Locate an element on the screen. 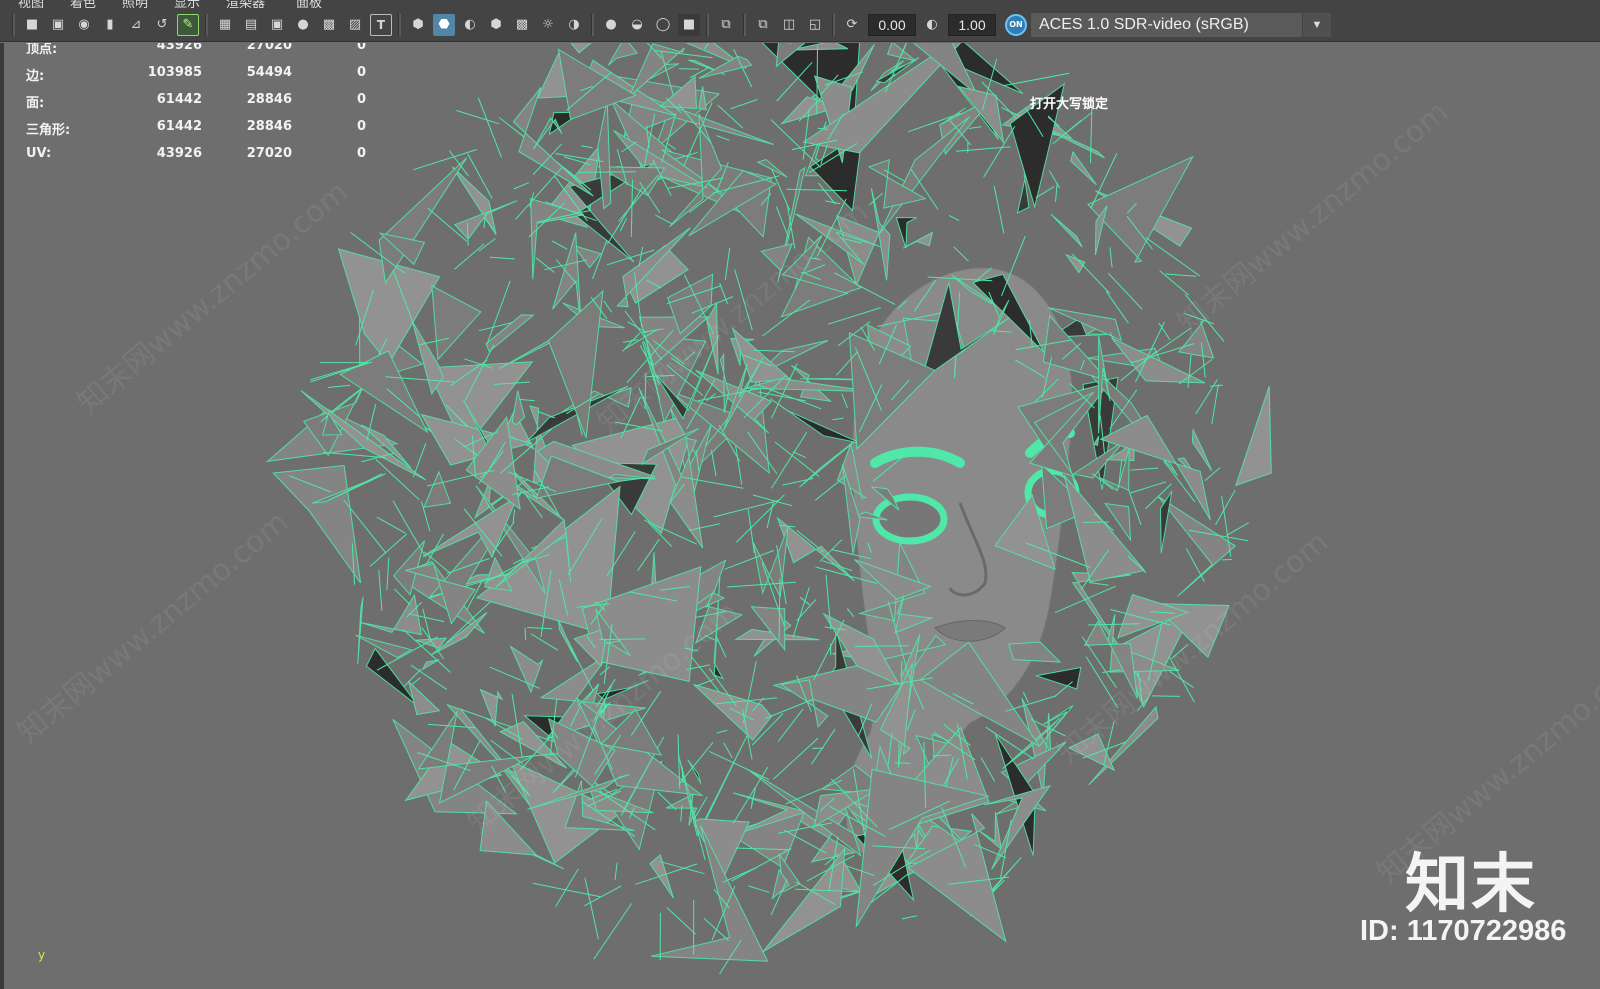 The image size is (1600, 989). xray-icon: ⧉ is located at coordinates (763, 25).